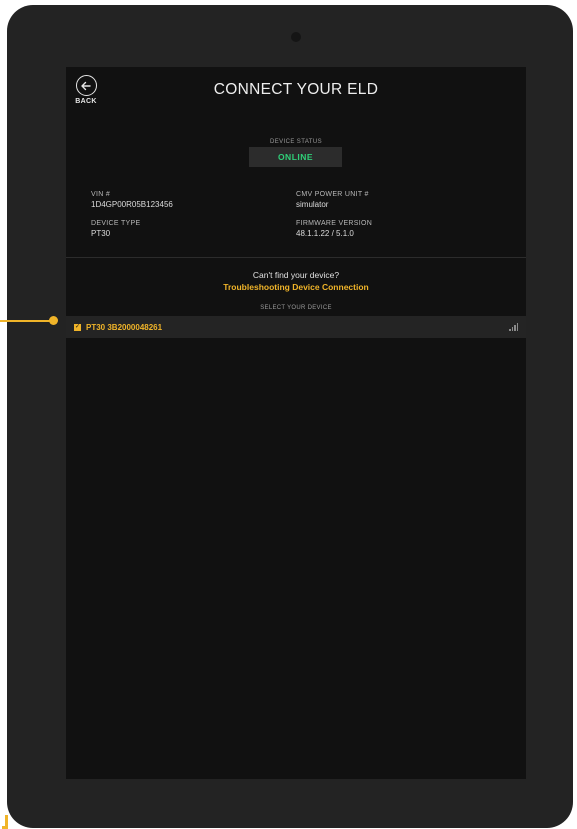 This screenshot has height=829, width=577. What do you see at coordinates (312, 204) in the screenshot?
I see `cmv-power-unit-value: simulator` at bounding box center [312, 204].